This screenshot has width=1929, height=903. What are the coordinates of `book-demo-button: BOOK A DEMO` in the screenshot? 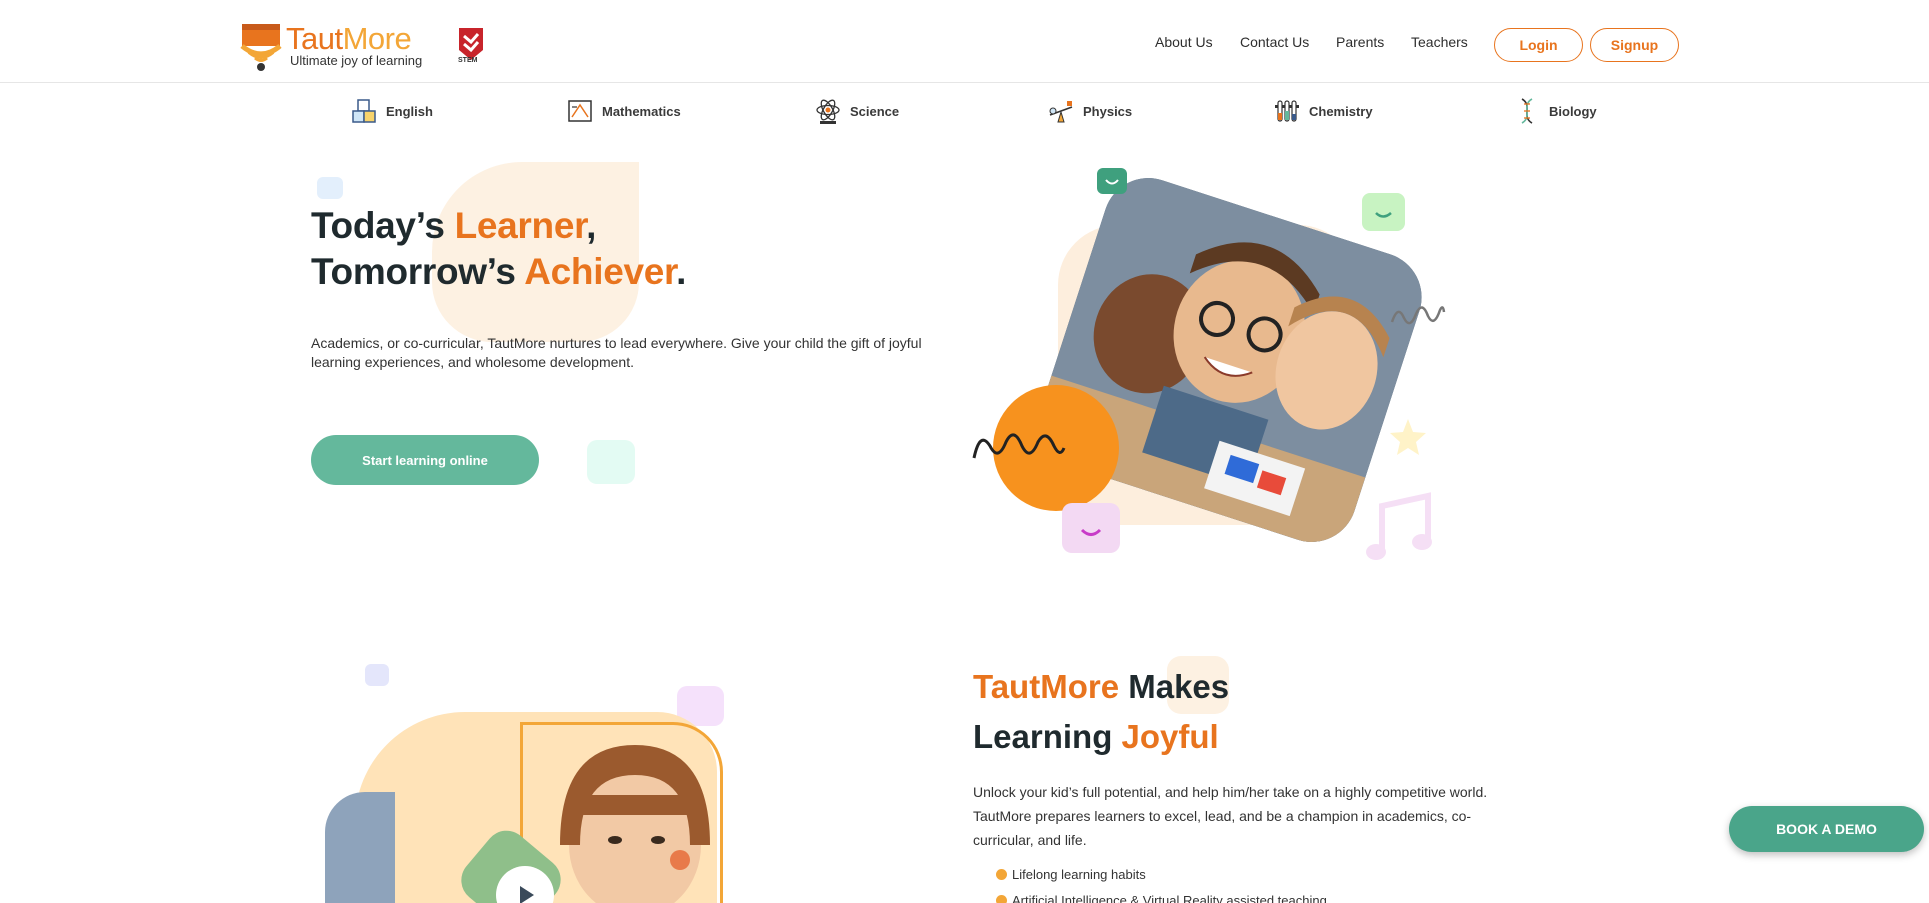 It's located at (1826, 829).